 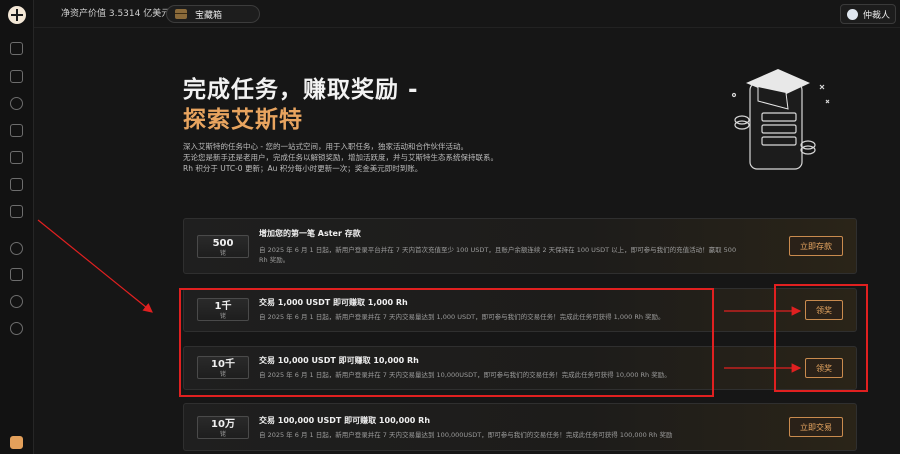 What do you see at coordinates (467, 14) in the screenshot?
I see `top-bar: 净资产价值 3.5314 亿美元 宝藏箱 仲裁人` at bounding box center [467, 14].